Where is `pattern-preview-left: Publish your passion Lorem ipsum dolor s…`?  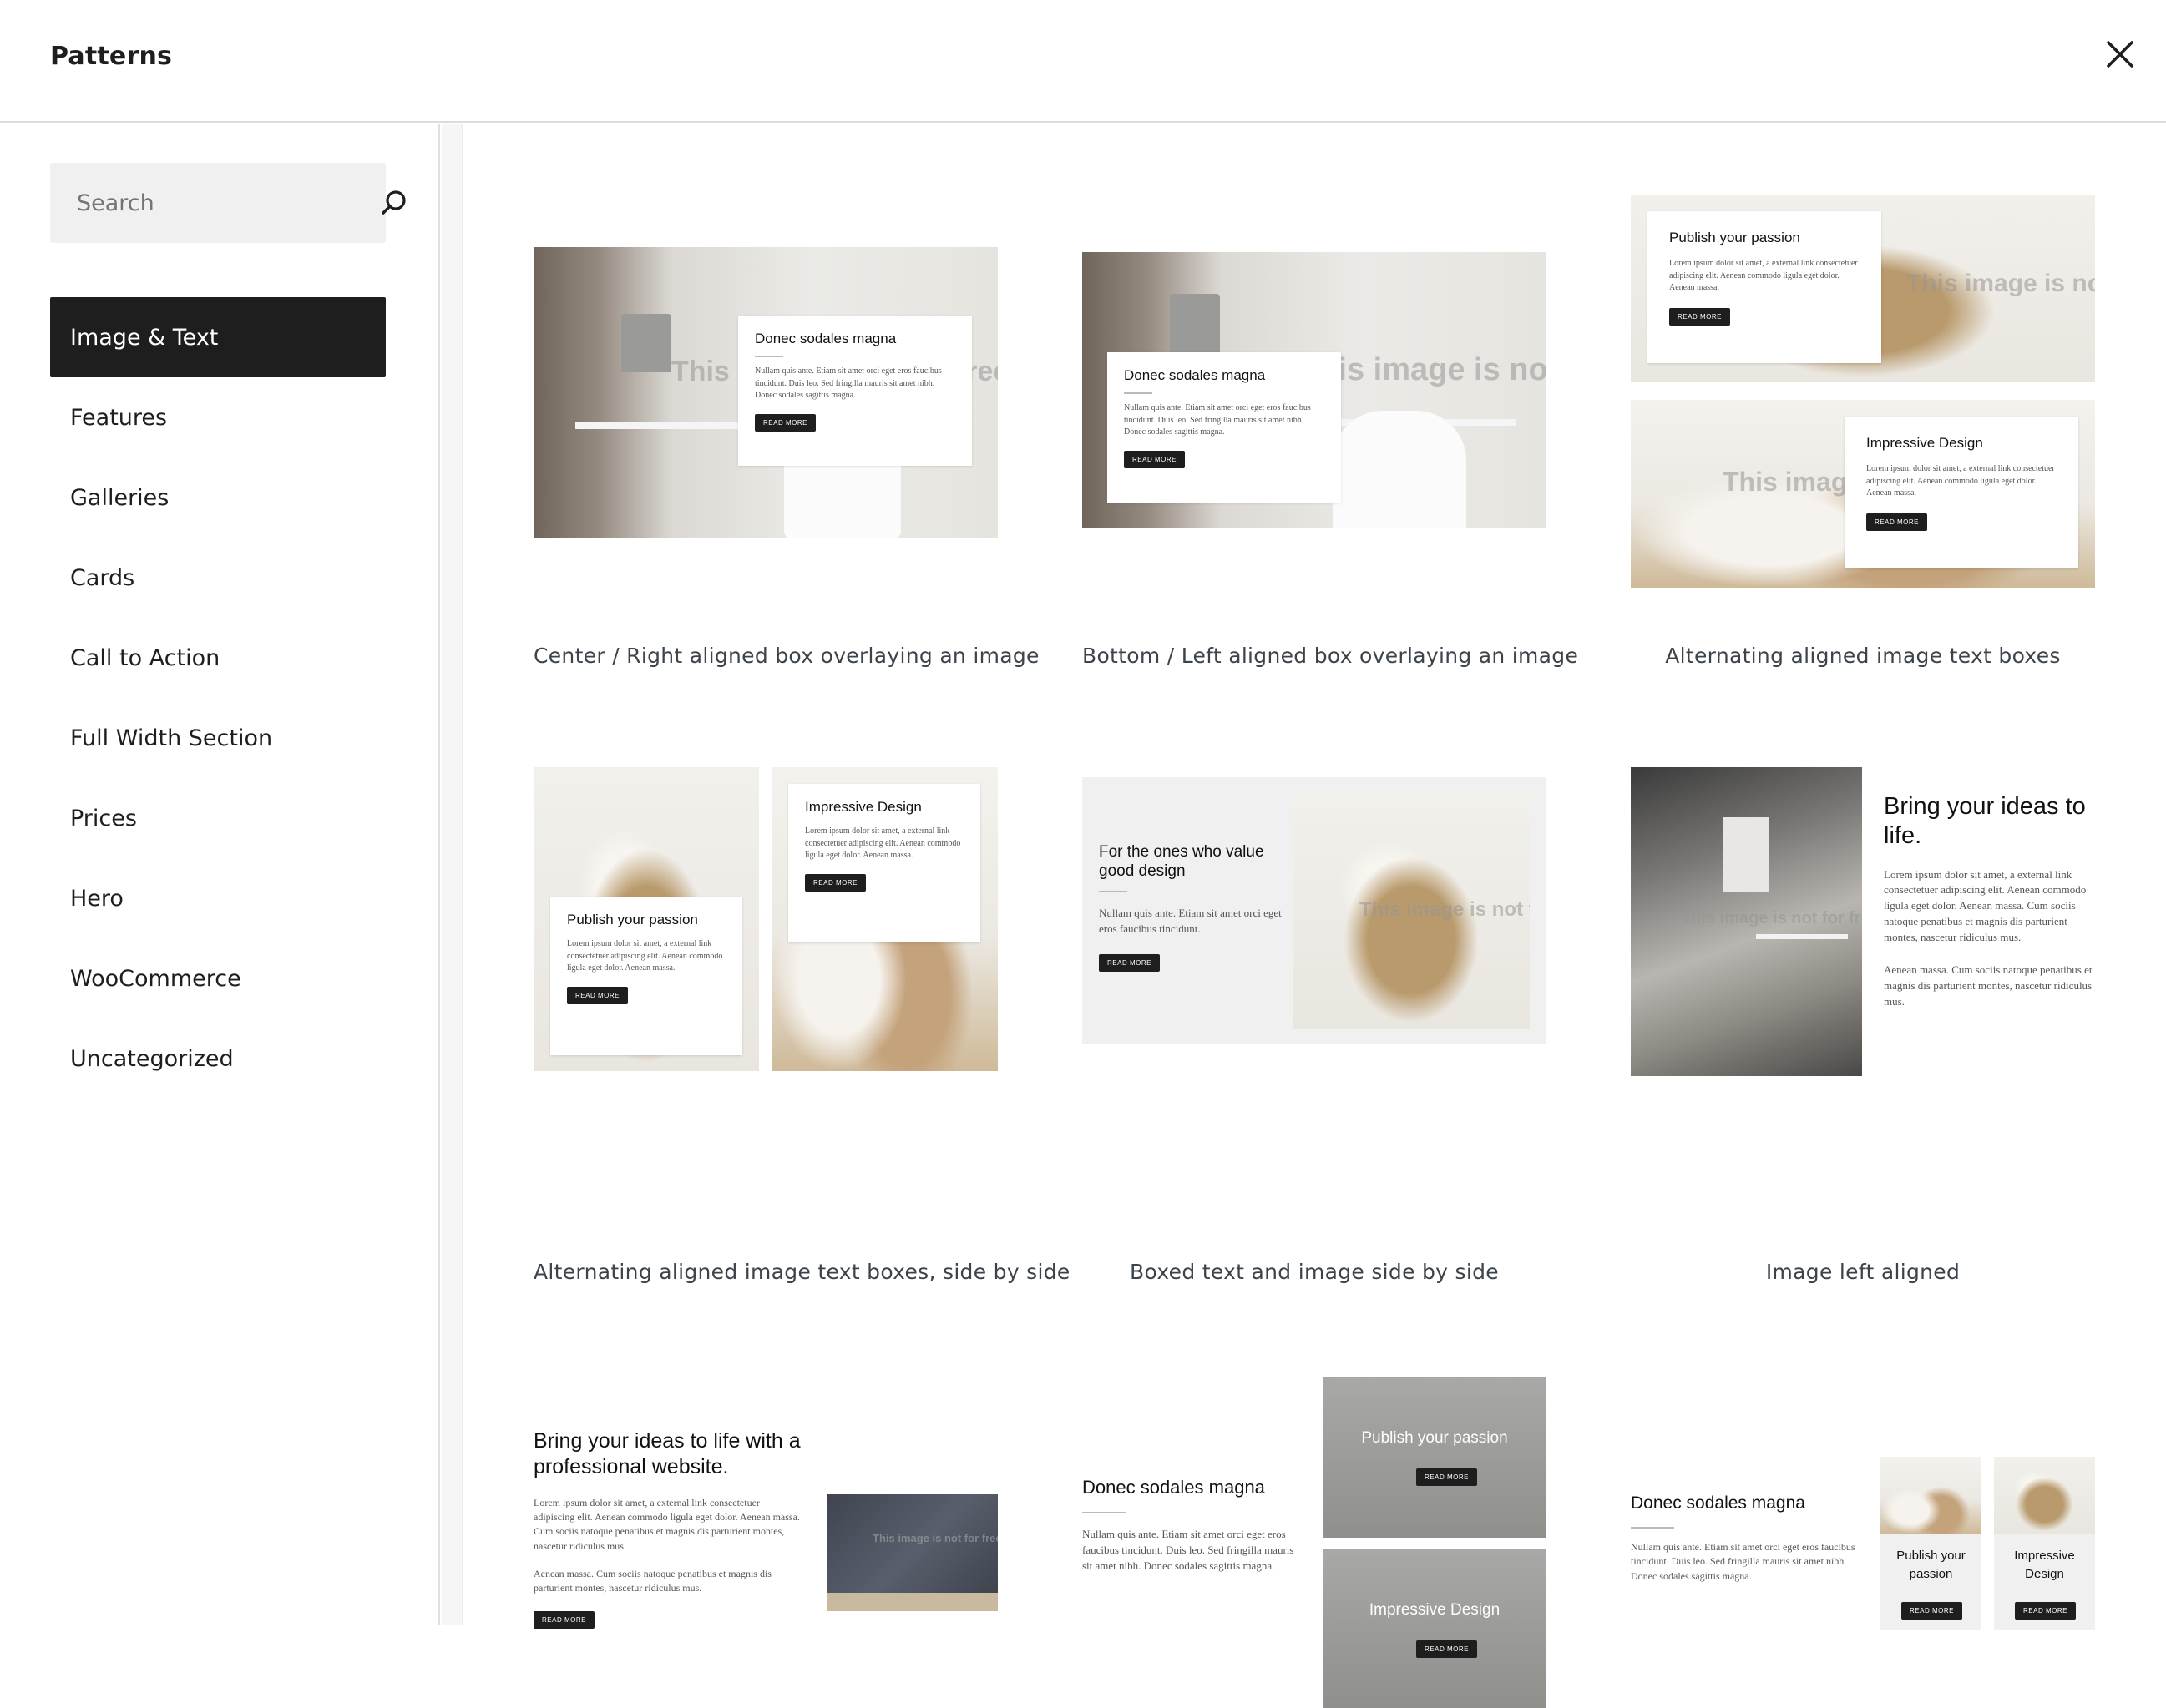 pattern-preview-left: Publish your passion Lorem ipsum dolor s… is located at coordinates (646, 919).